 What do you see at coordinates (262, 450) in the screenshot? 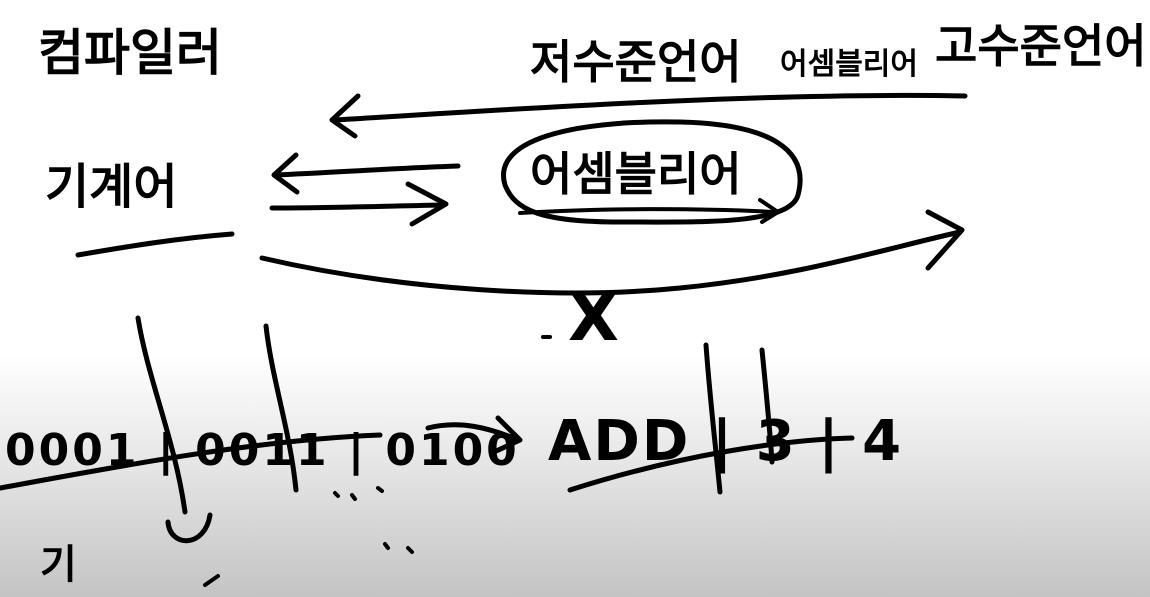
I see `binary-code: 0001 | 0011 | 0100` at bounding box center [262, 450].